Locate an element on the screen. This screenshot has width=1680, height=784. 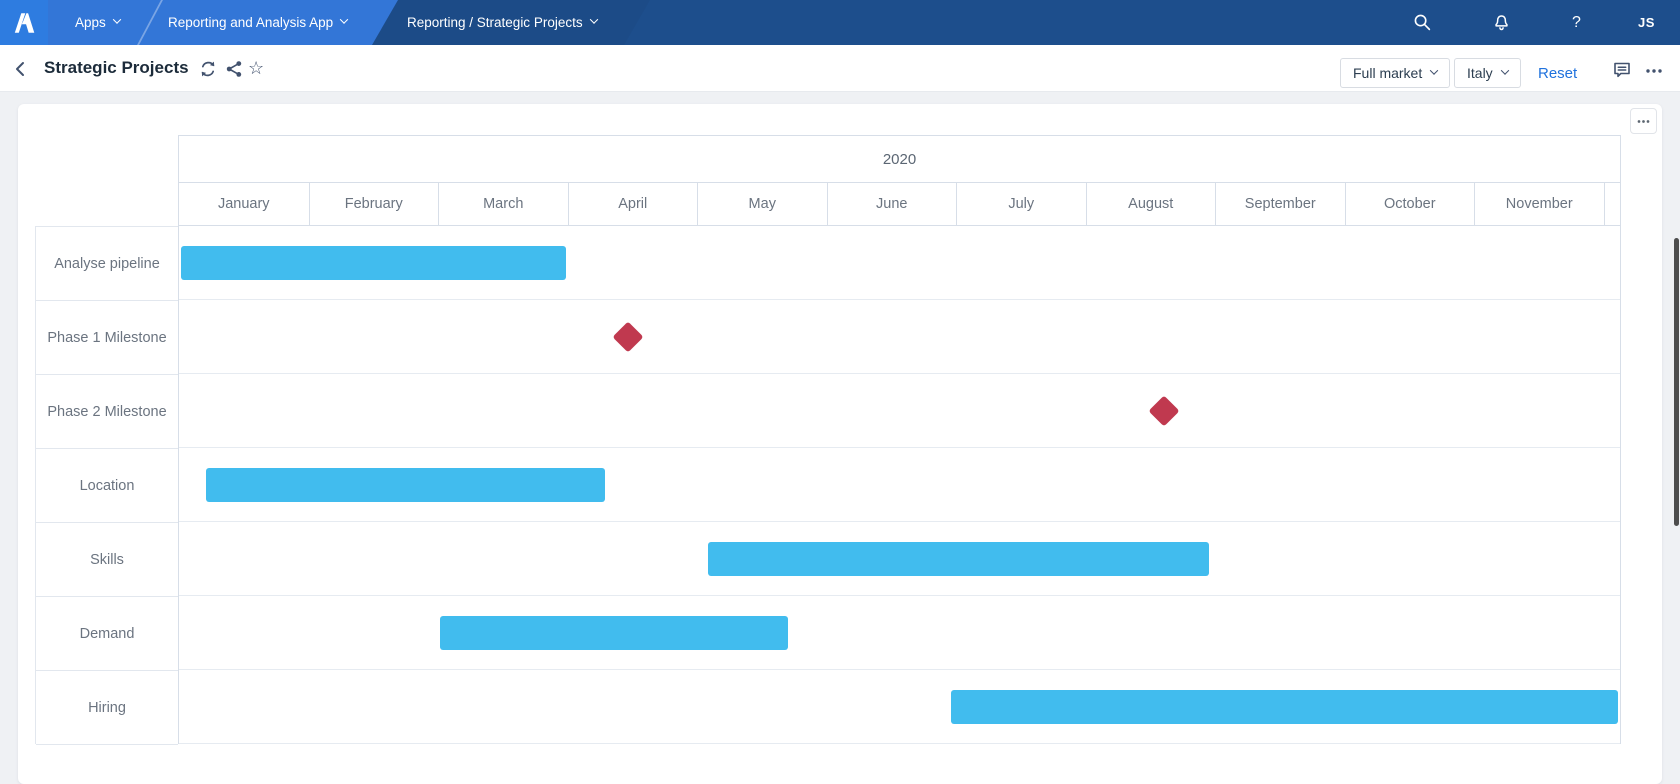
card-more-options-button is located at coordinates (1643, 121).